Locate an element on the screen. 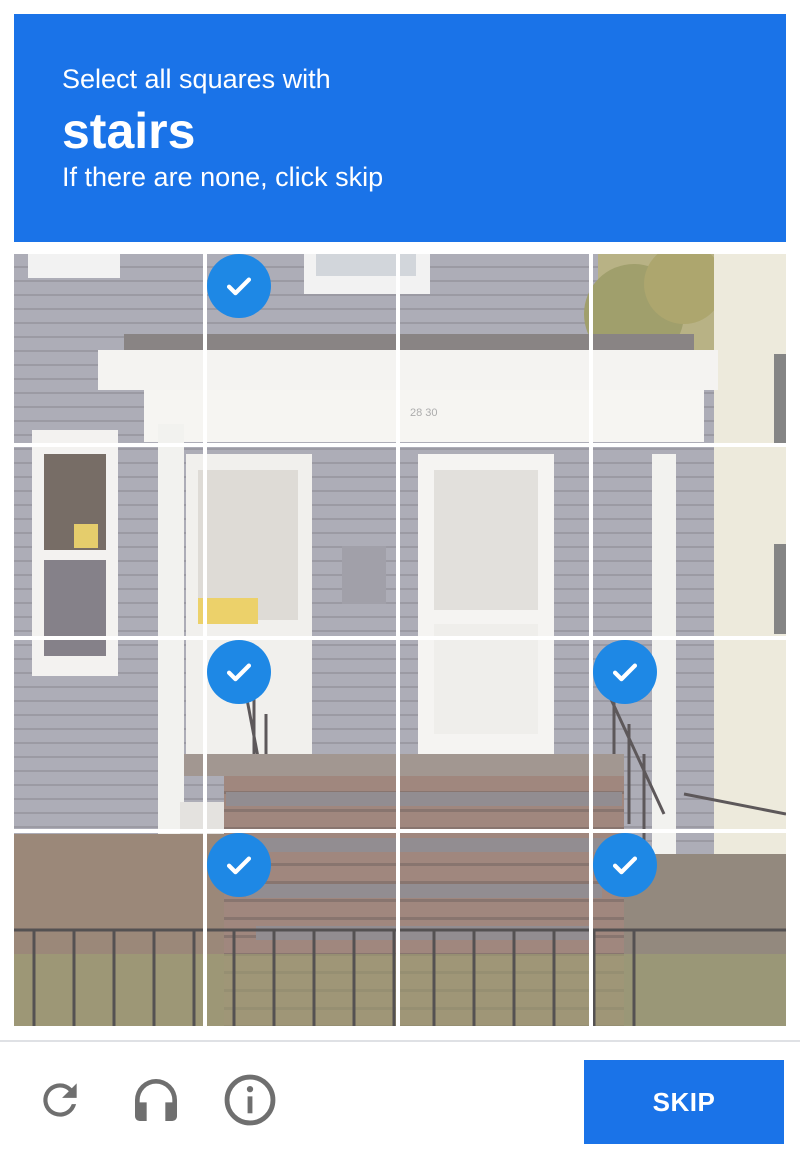 The image size is (800, 1160). reload-button is located at coordinates (60, 1102).